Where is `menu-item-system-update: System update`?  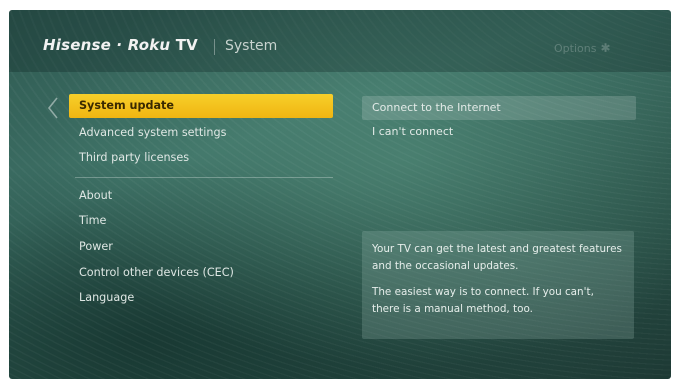 menu-item-system-update: System update is located at coordinates (201, 106).